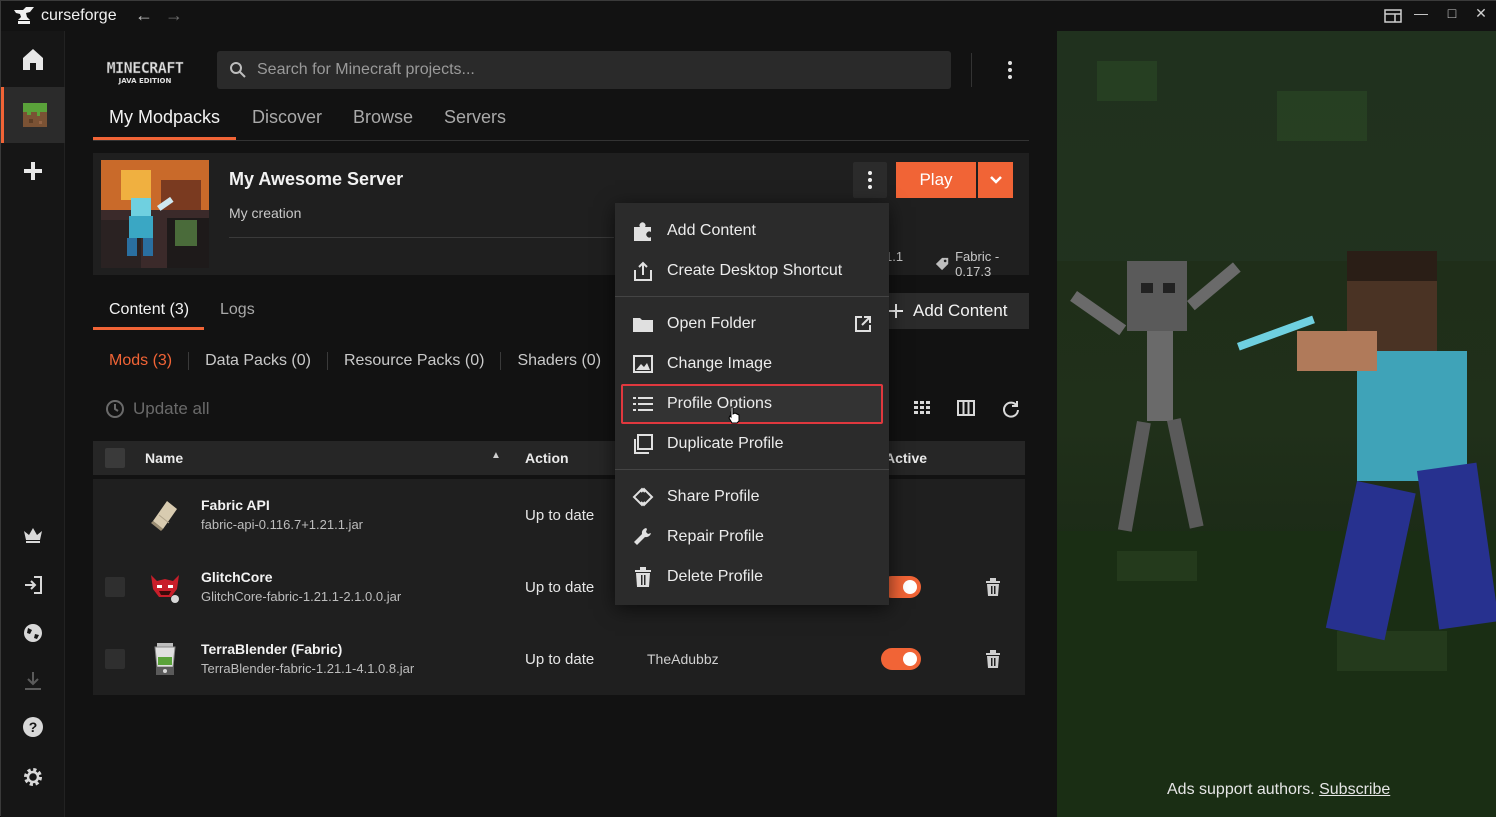  Describe the element at coordinates (235, 505) in the screenshot. I see `mod-name: Fabric API` at that location.